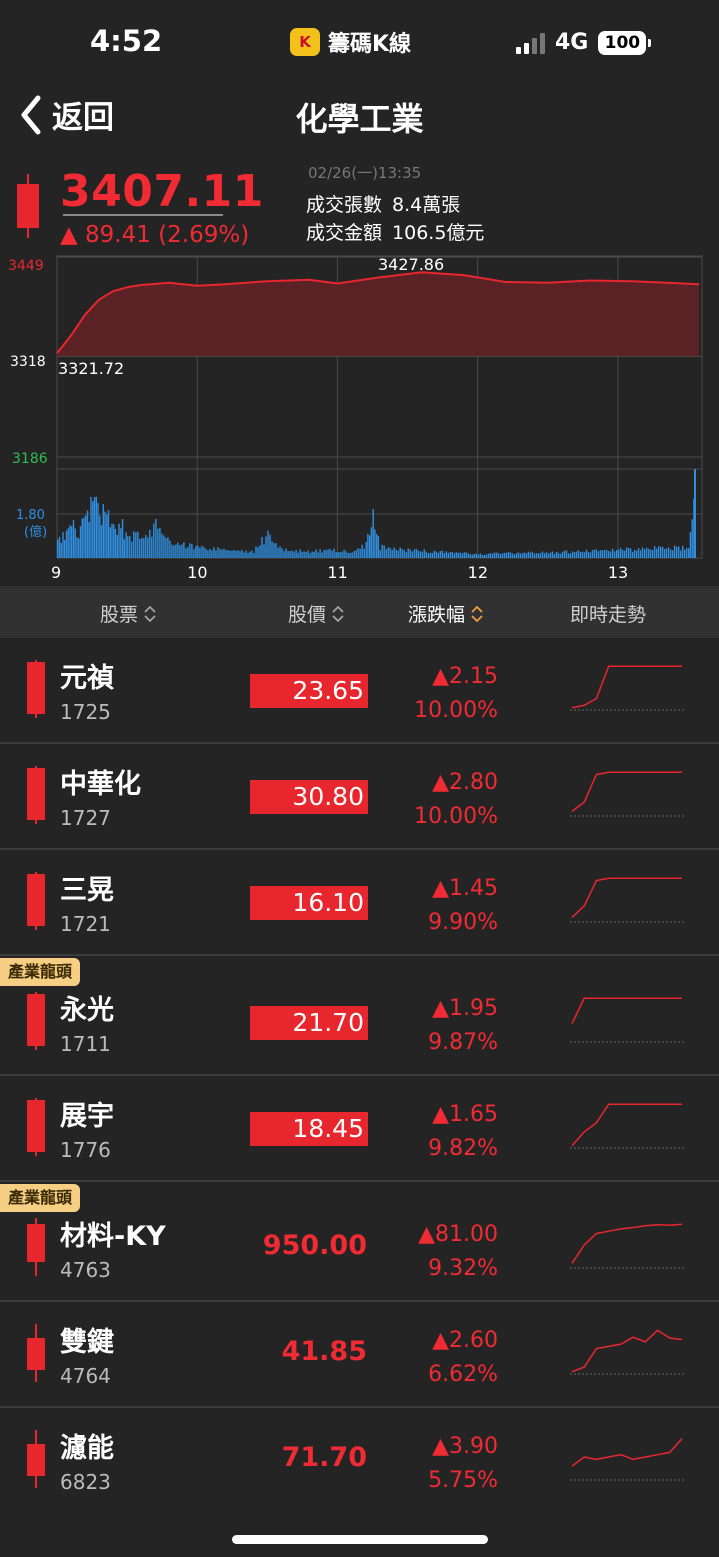 This screenshot has height=1557, width=719. Describe the element at coordinates (445, 613) in the screenshot. I see `sort-by-change: 漲跌幅` at that location.